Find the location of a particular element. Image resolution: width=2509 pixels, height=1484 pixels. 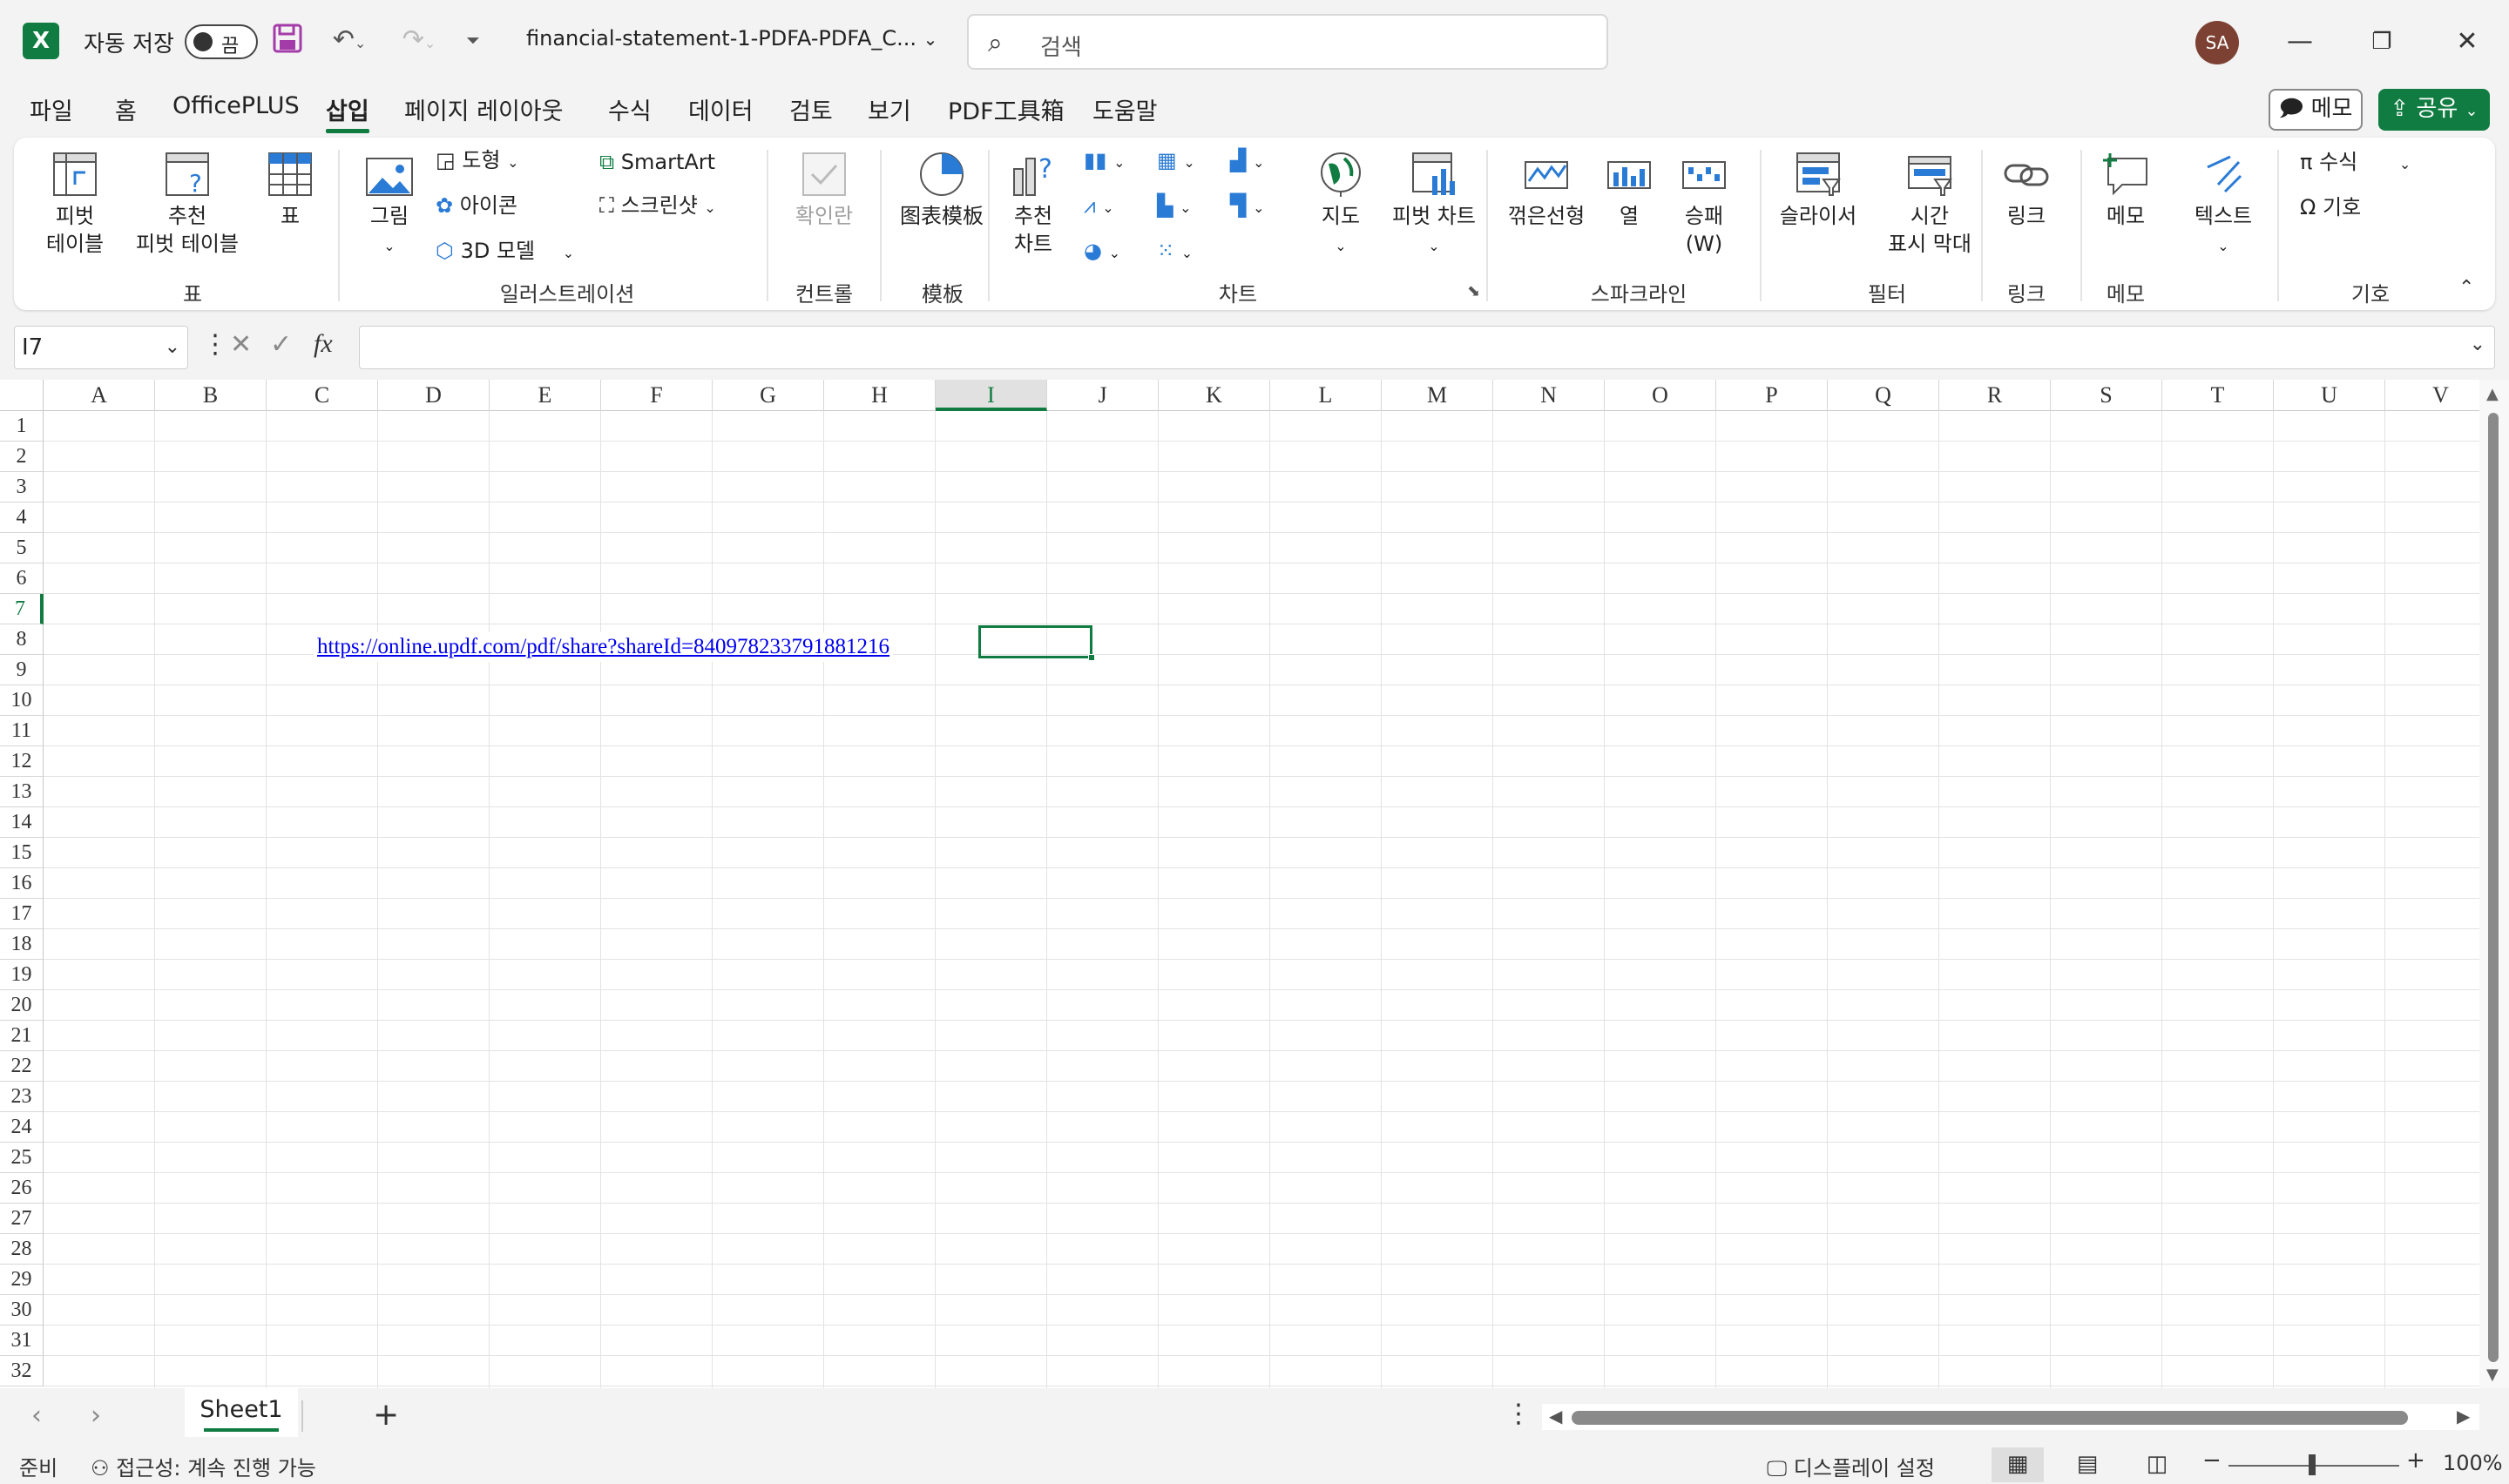

scroll-up-icon: ▲ is located at coordinates (2492, 394).